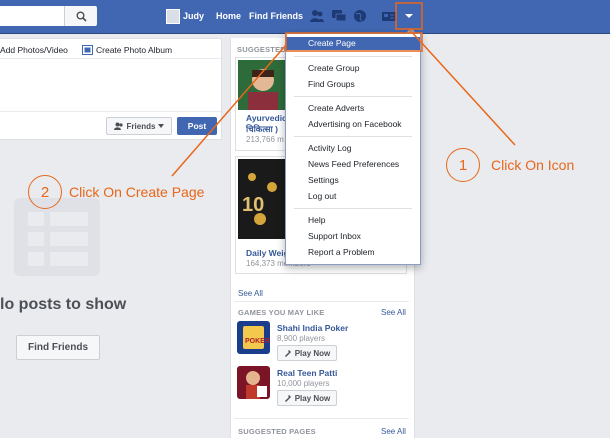  What do you see at coordinates (173, 16) in the screenshot?
I see `avatar` at bounding box center [173, 16].